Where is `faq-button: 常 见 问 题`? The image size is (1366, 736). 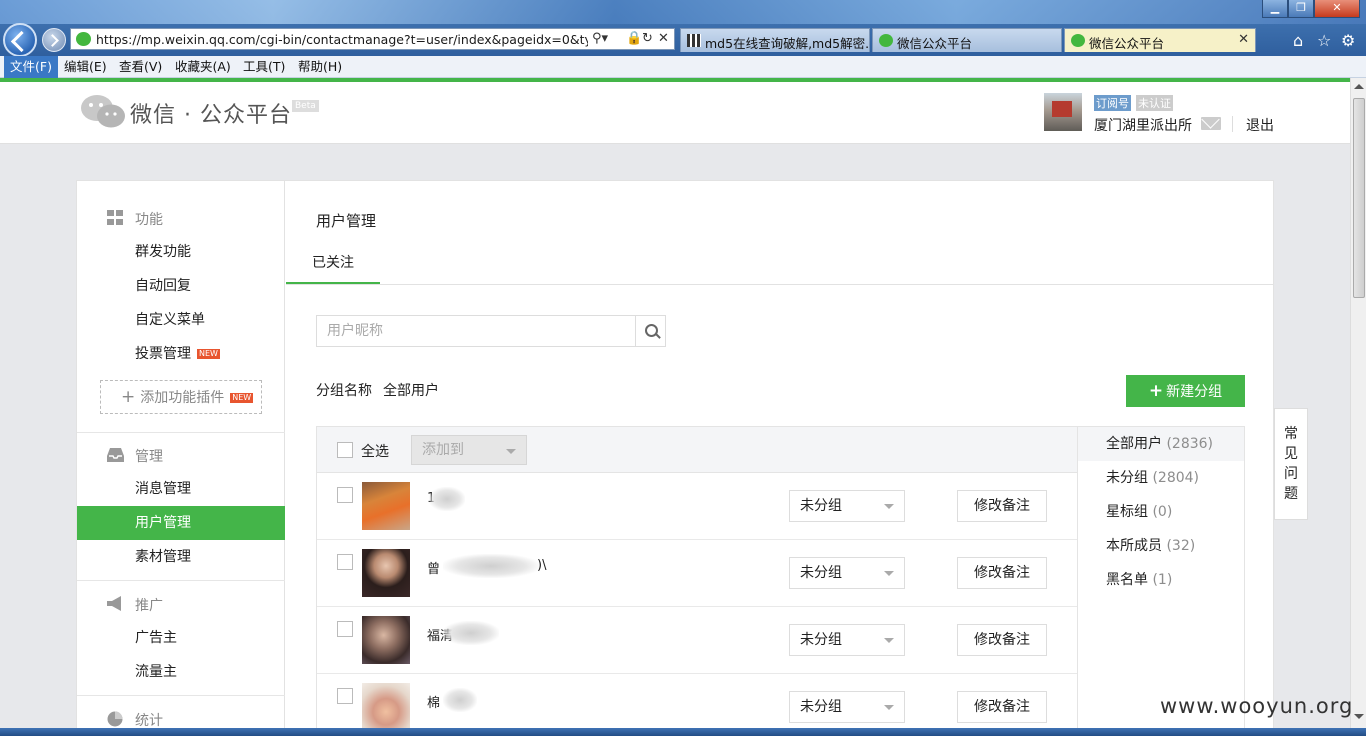 faq-button: 常 见 问 题 is located at coordinates (1291, 464).